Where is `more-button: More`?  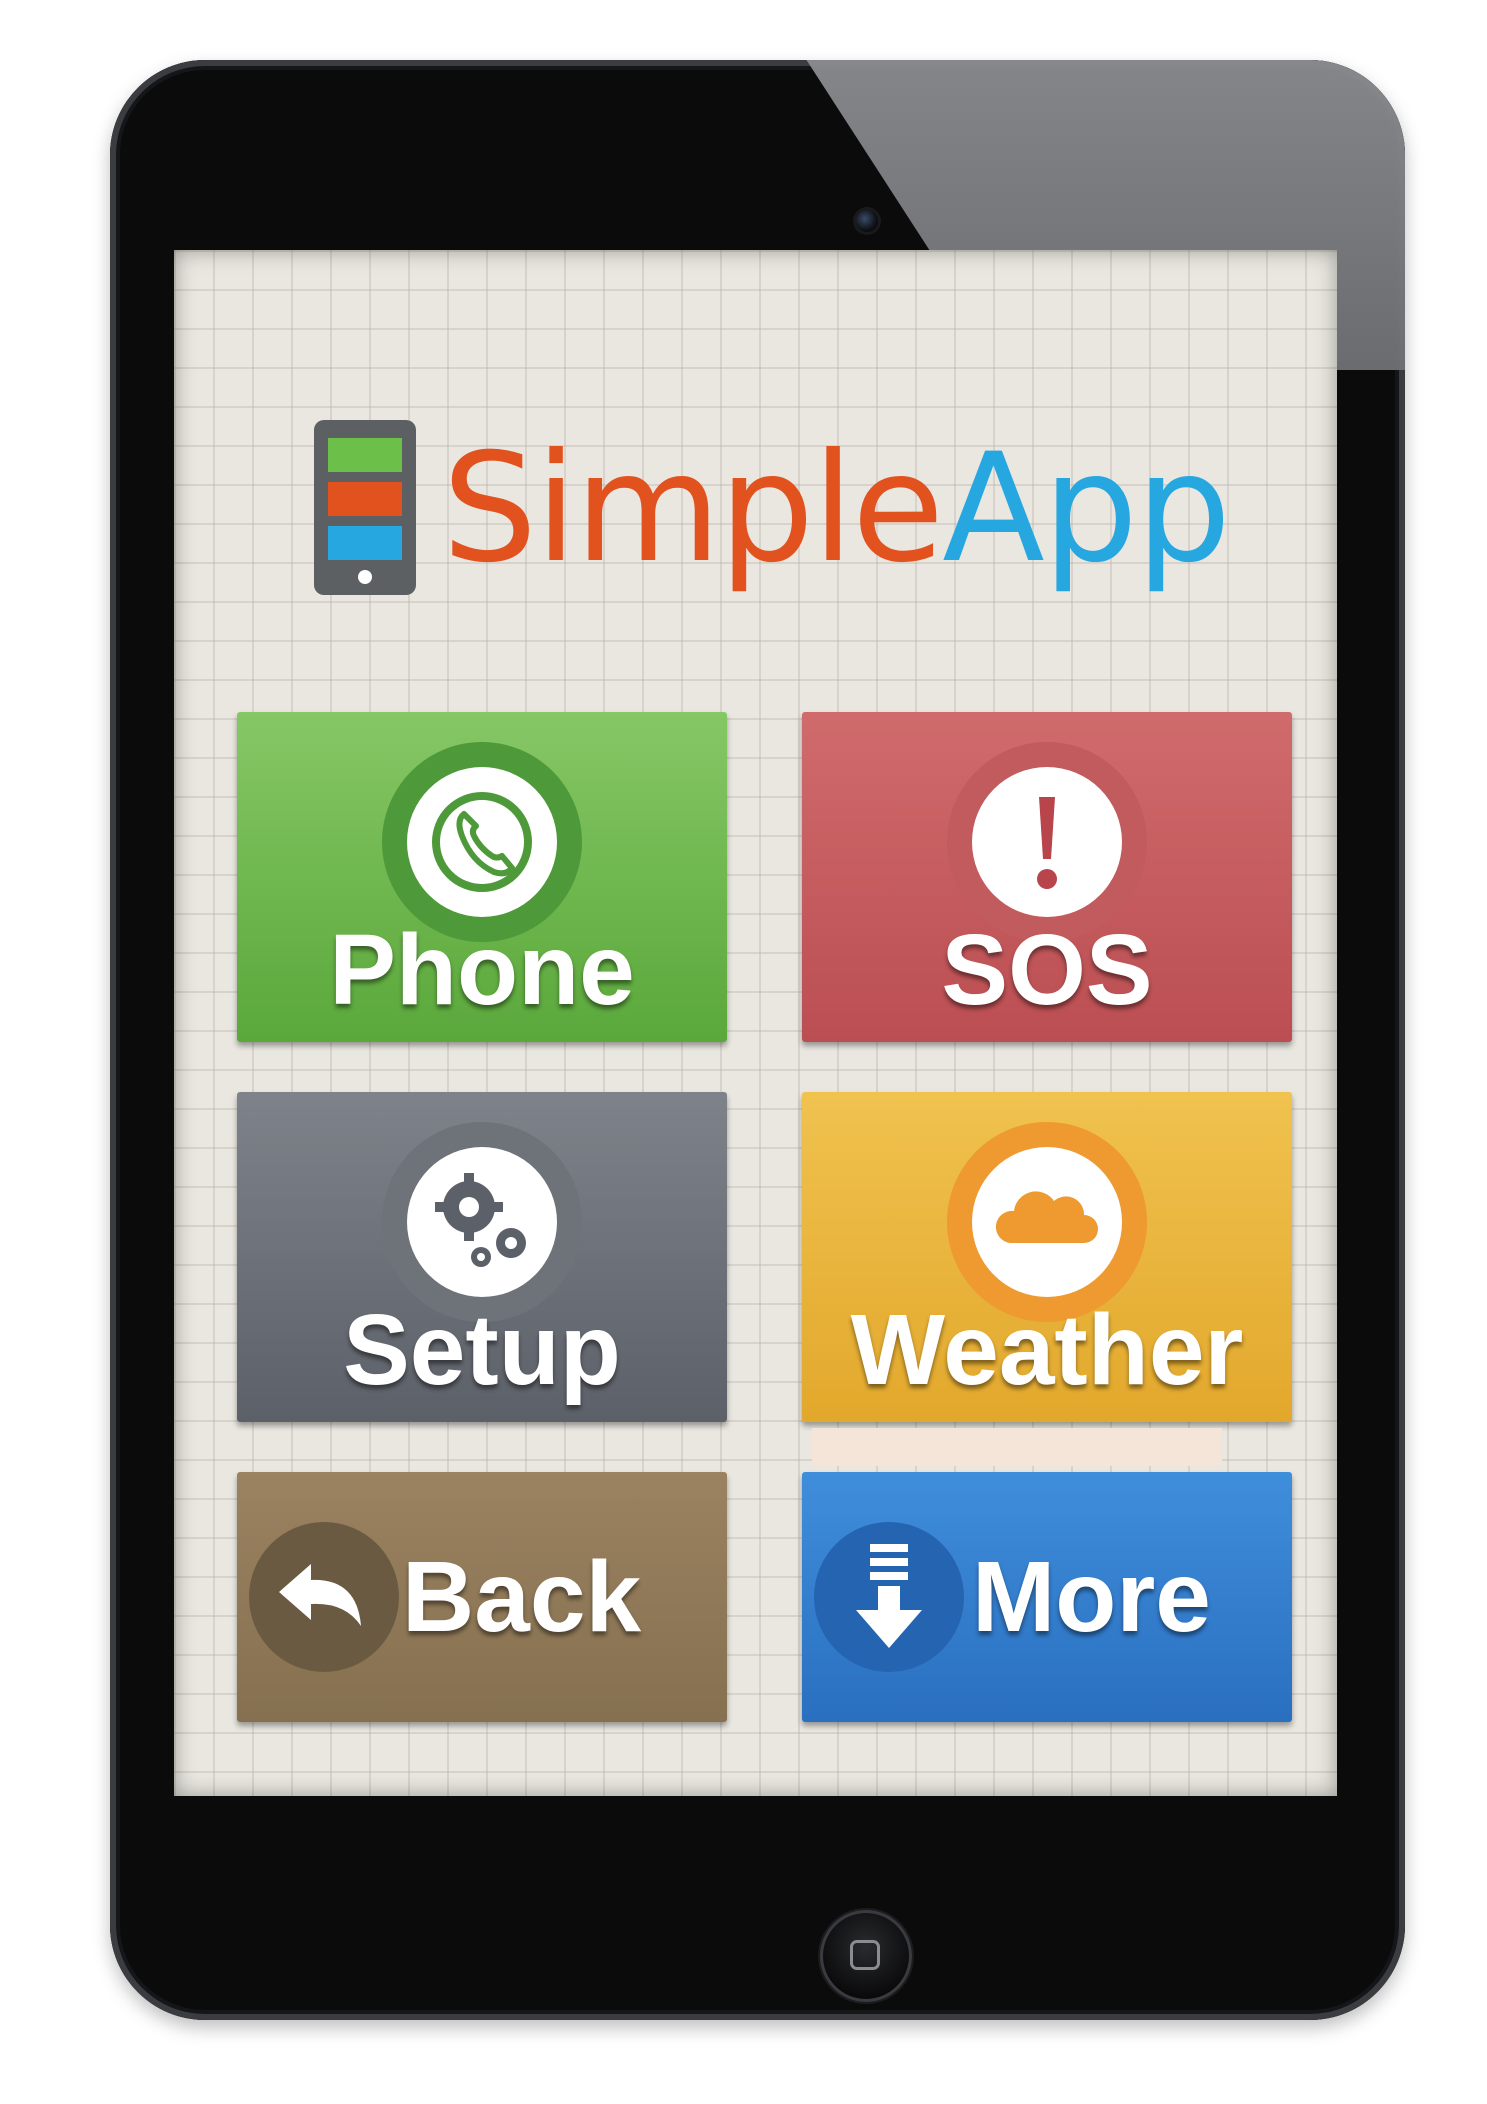
more-button: More is located at coordinates (1047, 1597).